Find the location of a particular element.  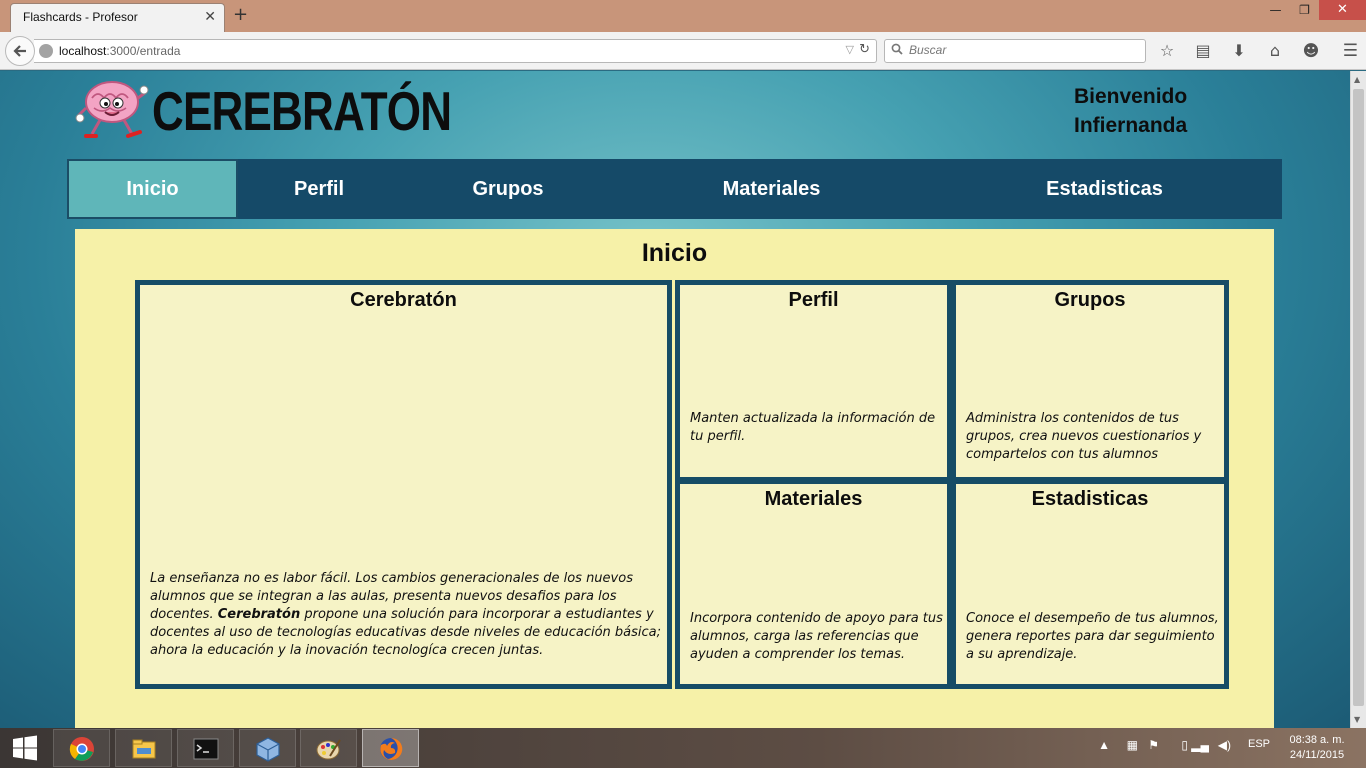

bookmark-star-icon: ☆ is located at coordinates (1167, 51).